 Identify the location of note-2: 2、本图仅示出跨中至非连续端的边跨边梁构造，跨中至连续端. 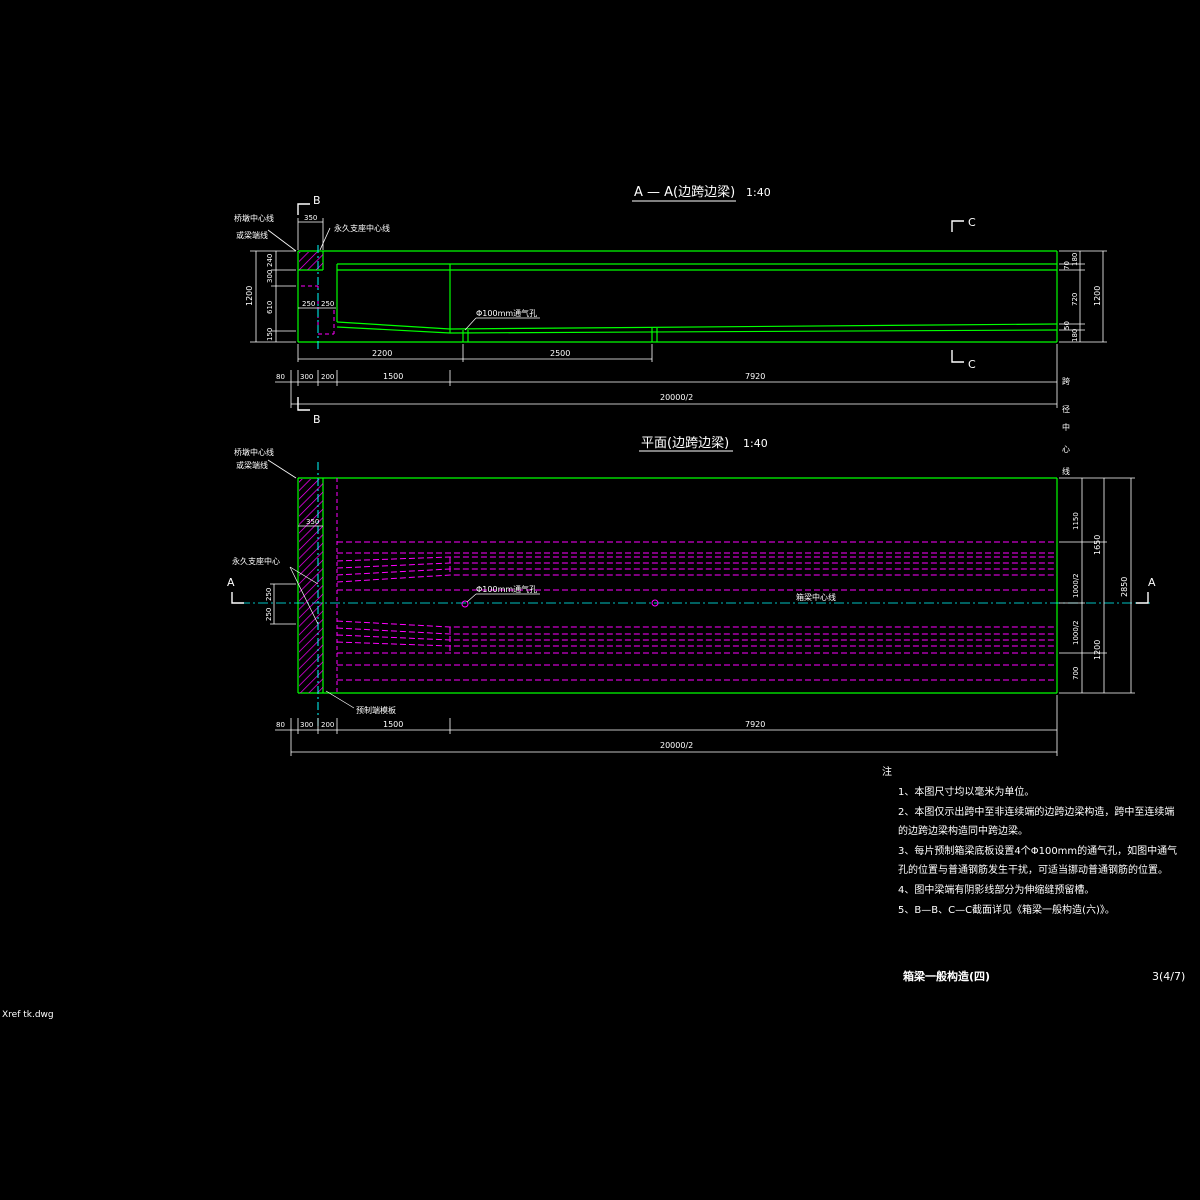
(1036, 811).